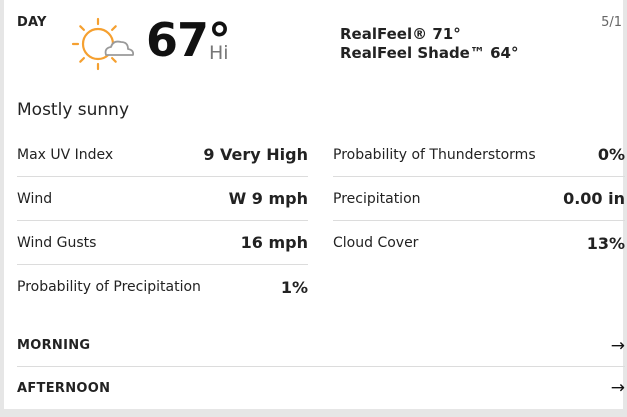 Image resolution: width=627 pixels, height=417 pixels. I want to click on realfeel-block: RealFeel® 71° RealFeel Shade™ 64°, so click(429, 44).